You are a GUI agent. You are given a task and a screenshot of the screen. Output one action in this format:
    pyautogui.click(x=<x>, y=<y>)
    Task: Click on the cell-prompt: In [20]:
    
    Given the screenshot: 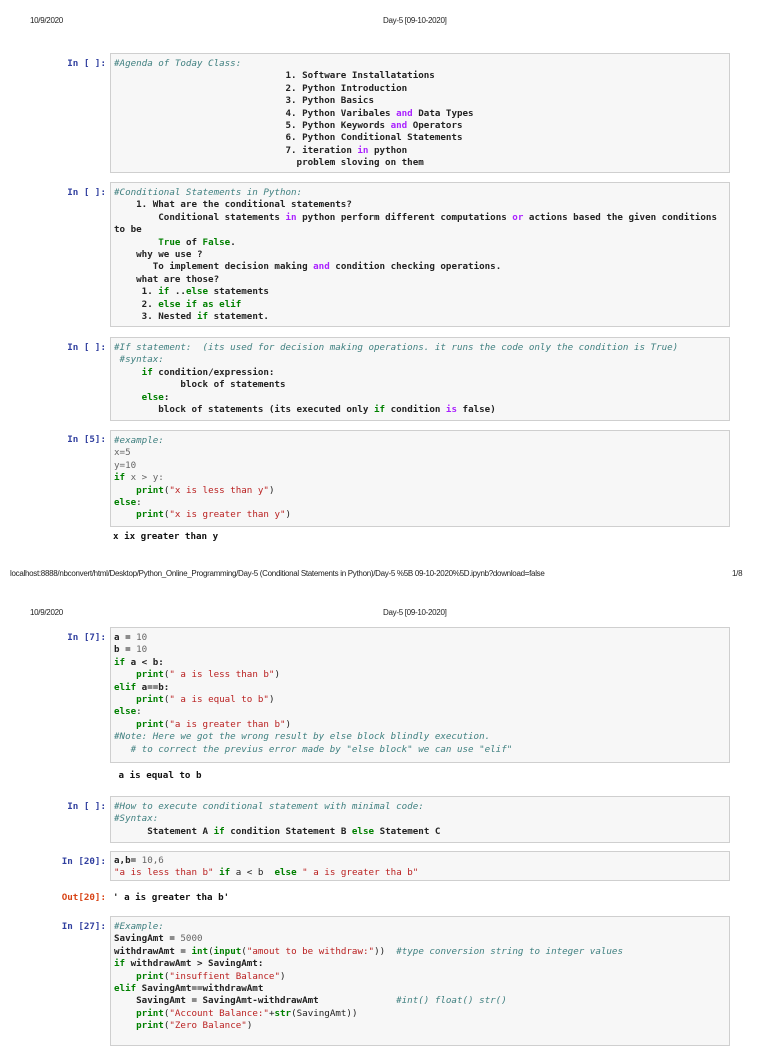 What is the action you would take?
    pyautogui.click(x=83, y=861)
    